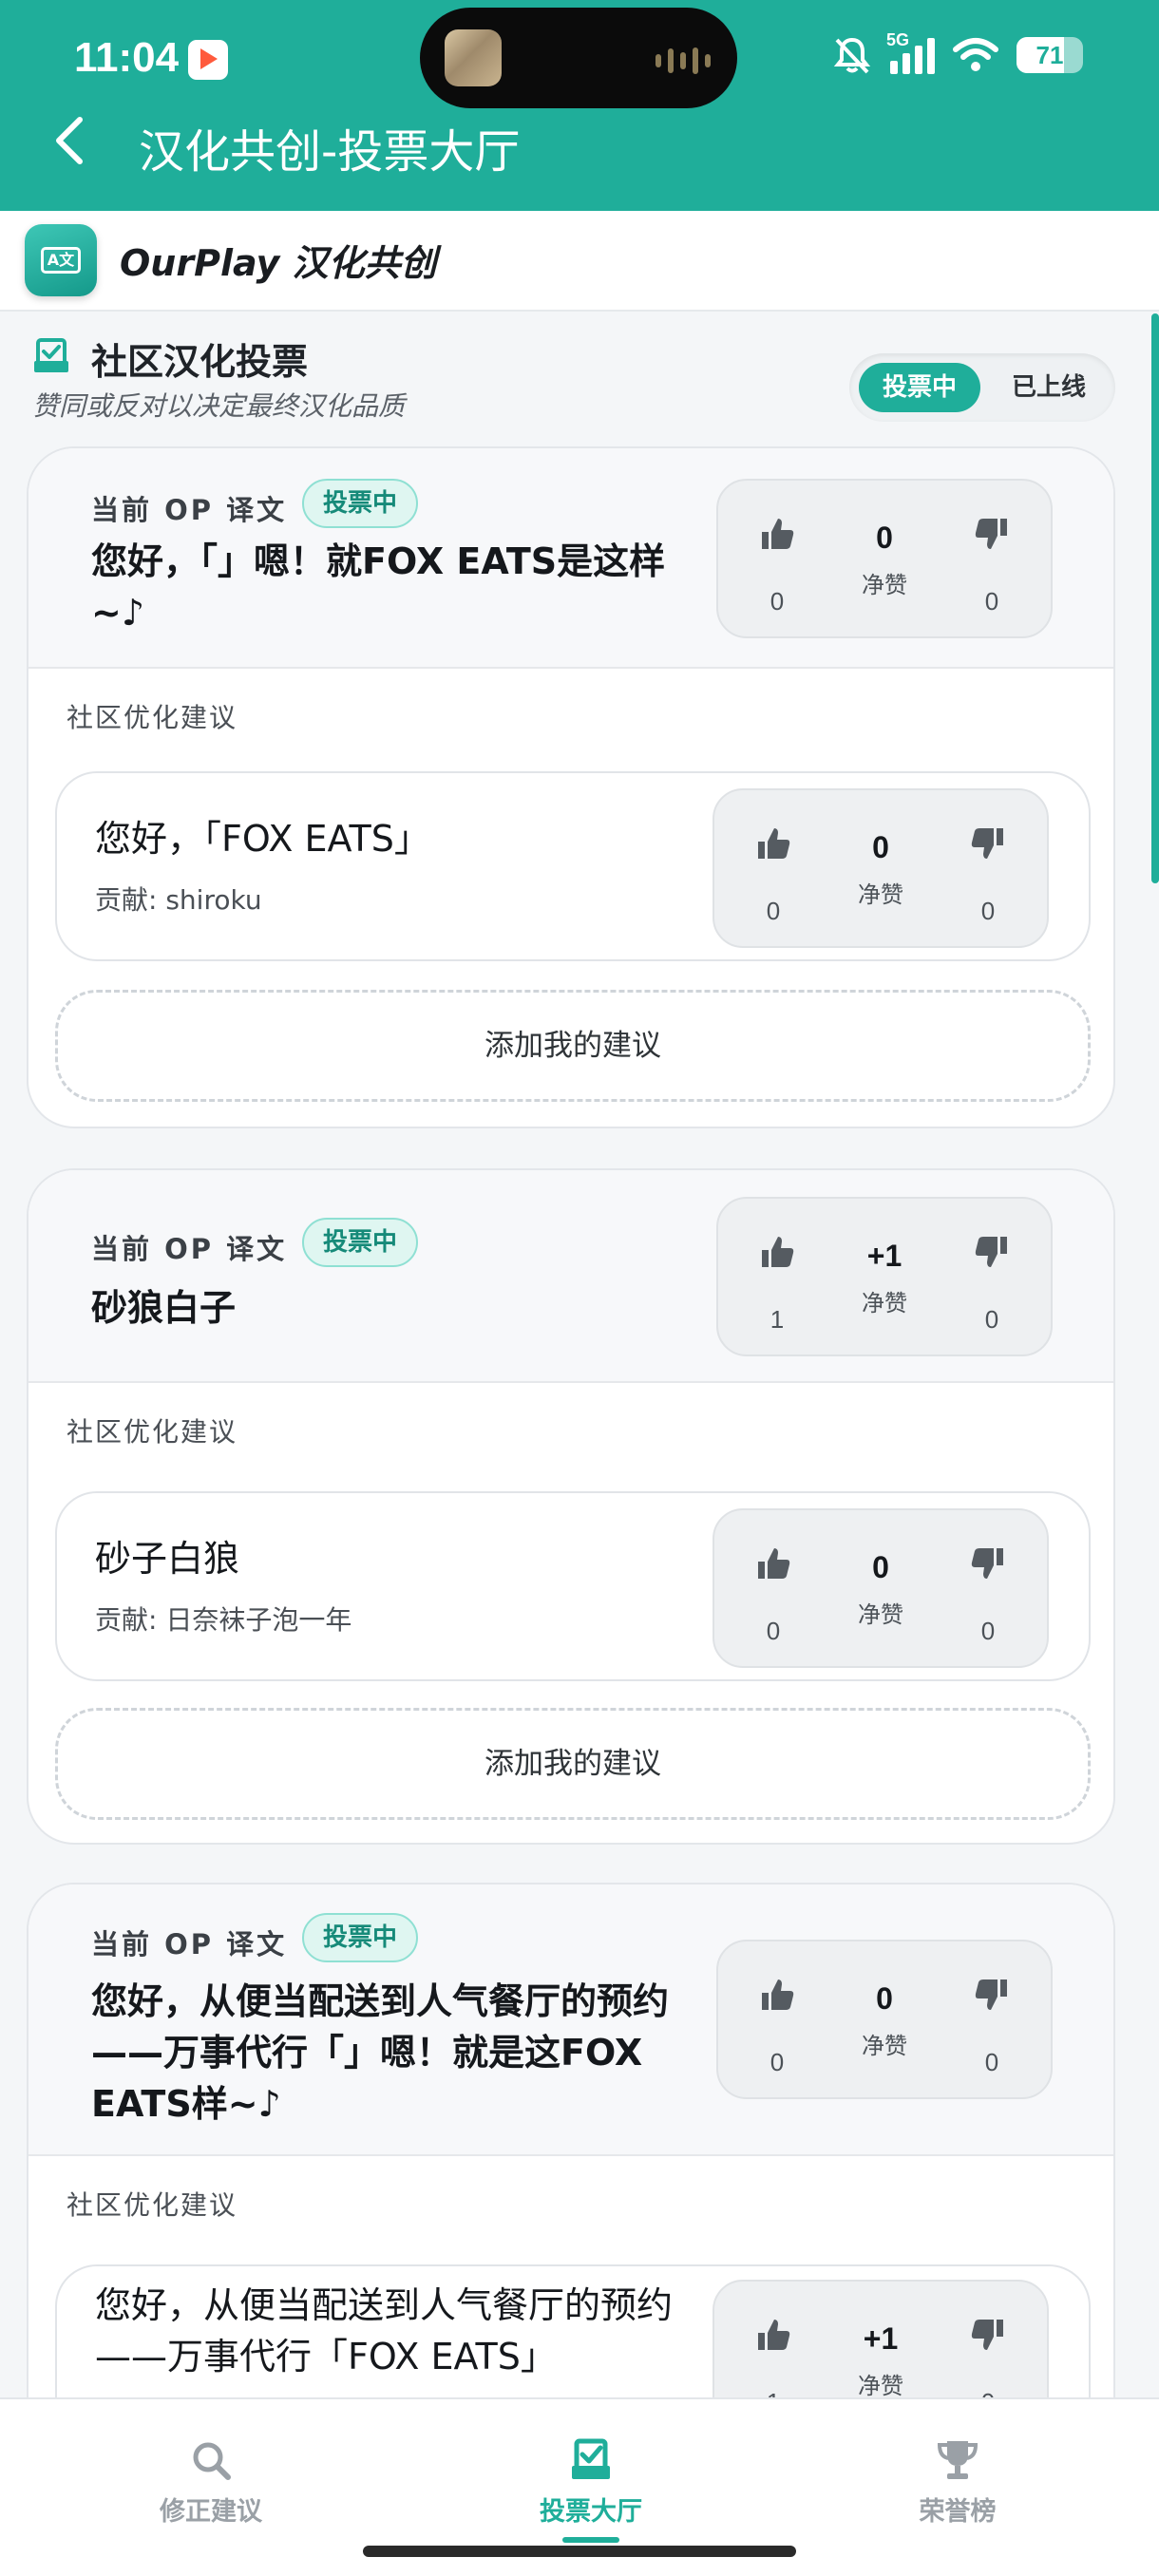  What do you see at coordinates (208, 60) in the screenshot?
I see `app-store-icon` at bounding box center [208, 60].